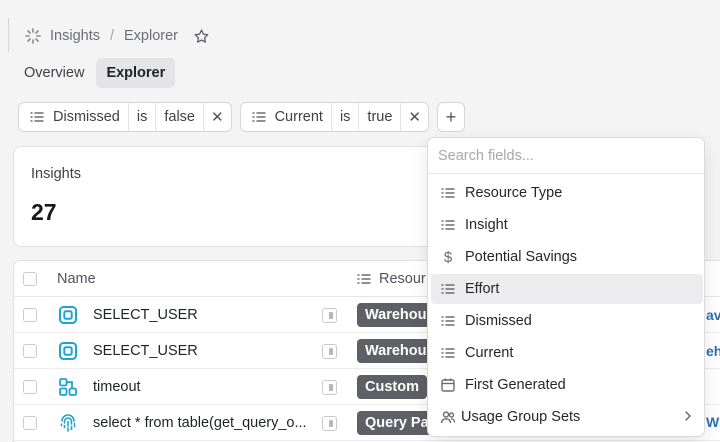  Describe the element at coordinates (298, 117) in the screenshot. I see `filter-field-label: Current` at that location.